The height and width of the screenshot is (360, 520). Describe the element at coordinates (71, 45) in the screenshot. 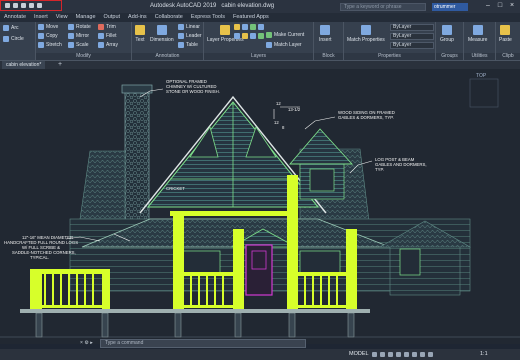

I see `scale-icon` at that location.